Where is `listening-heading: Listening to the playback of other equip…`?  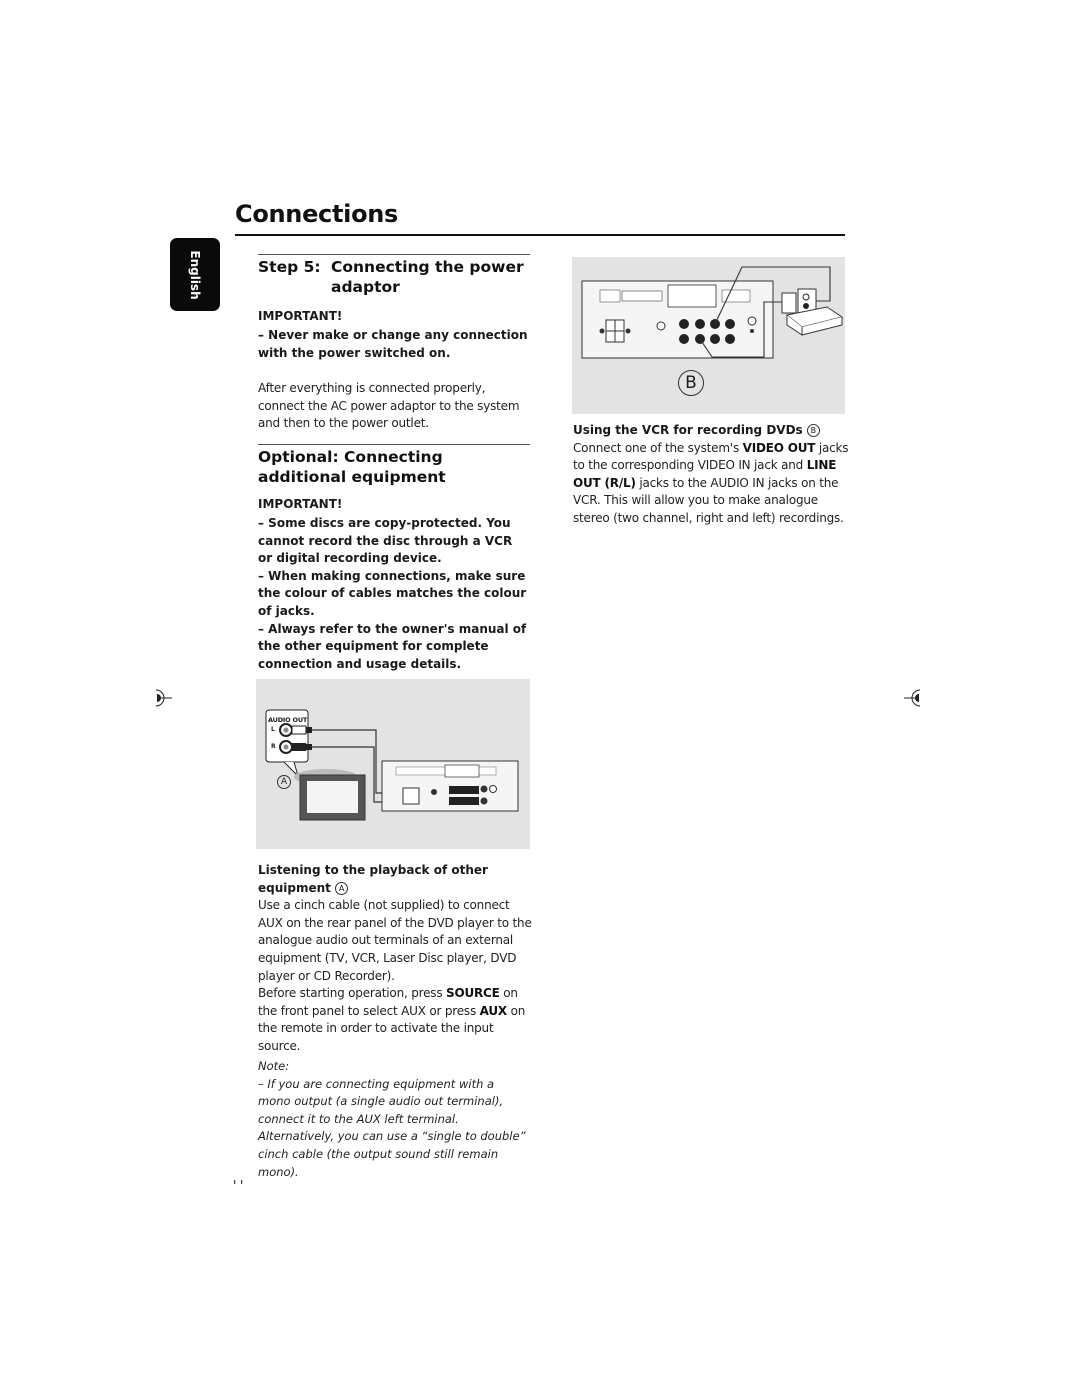 listening-heading: Listening to the playback of other equip… is located at coordinates (373, 879).